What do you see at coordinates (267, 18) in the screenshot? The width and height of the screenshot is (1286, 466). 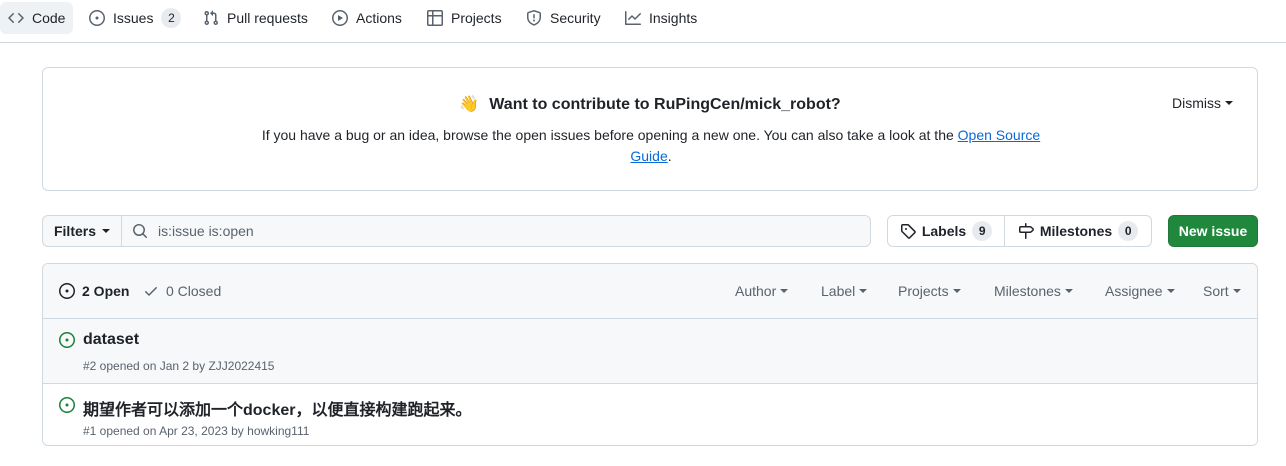 I see `tab-pull-requests-label: Pull requests` at bounding box center [267, 18].